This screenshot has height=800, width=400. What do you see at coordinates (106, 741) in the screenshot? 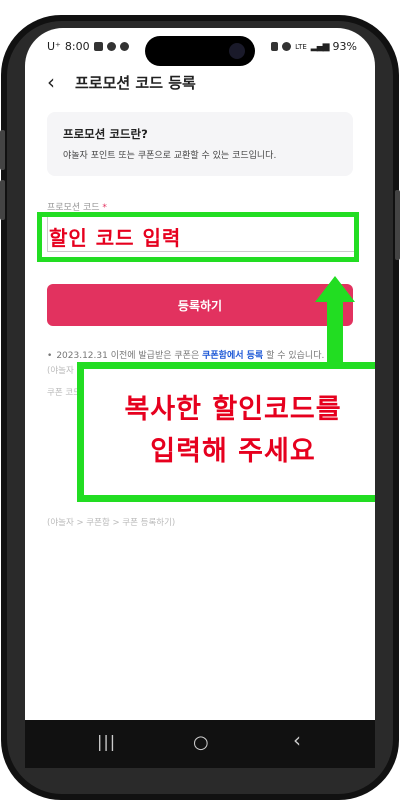
I see `recent-apps-button: |||` at bounding box center [106, 741].